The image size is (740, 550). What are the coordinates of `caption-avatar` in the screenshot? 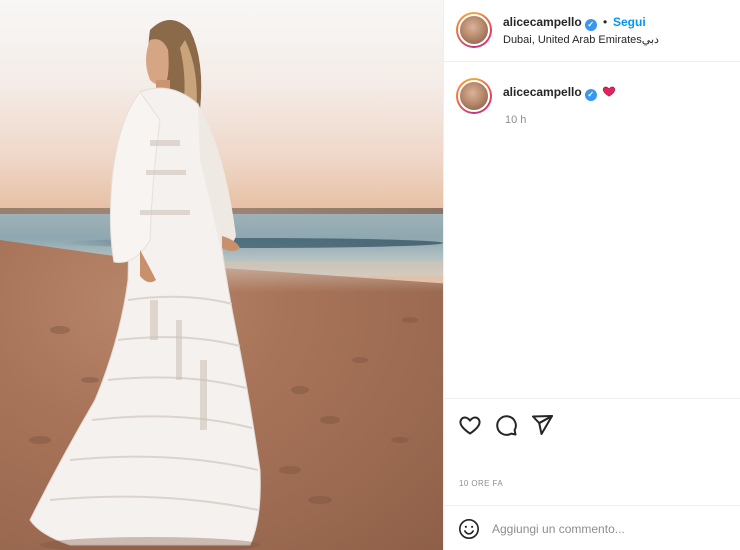 It's located at (474, 96).